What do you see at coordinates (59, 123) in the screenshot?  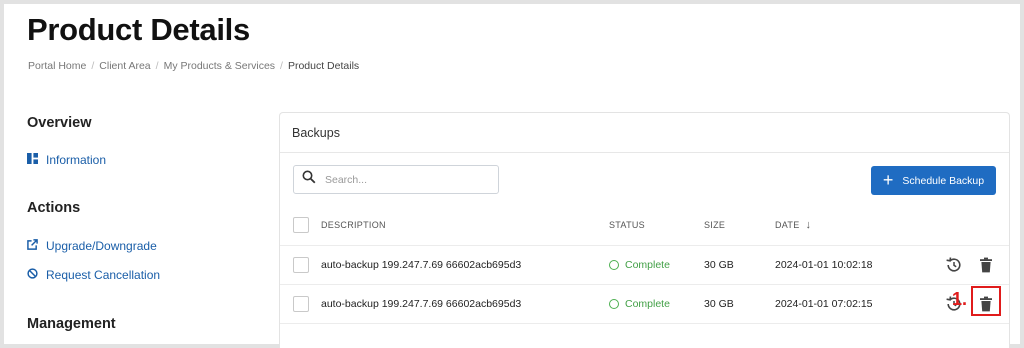 I see `overview-heading: Overview` at bounding box center [59, 123].